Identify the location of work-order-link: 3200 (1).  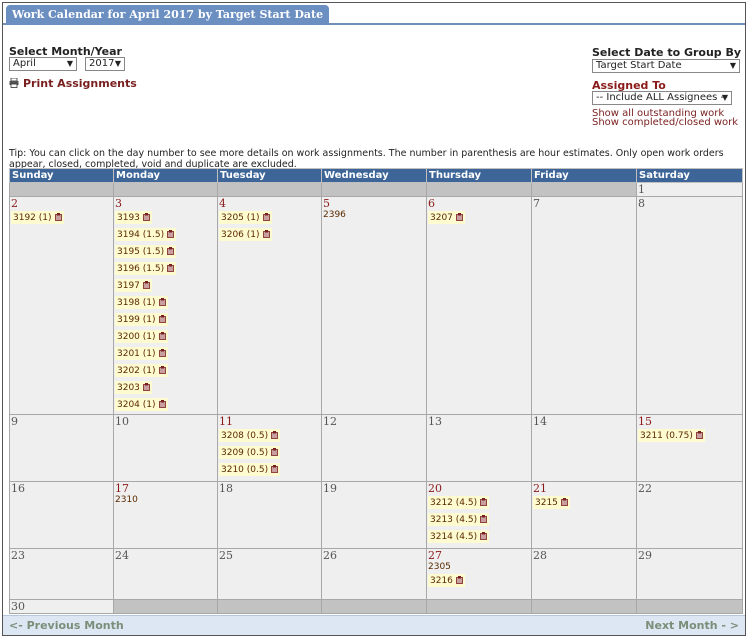
(141, 336).